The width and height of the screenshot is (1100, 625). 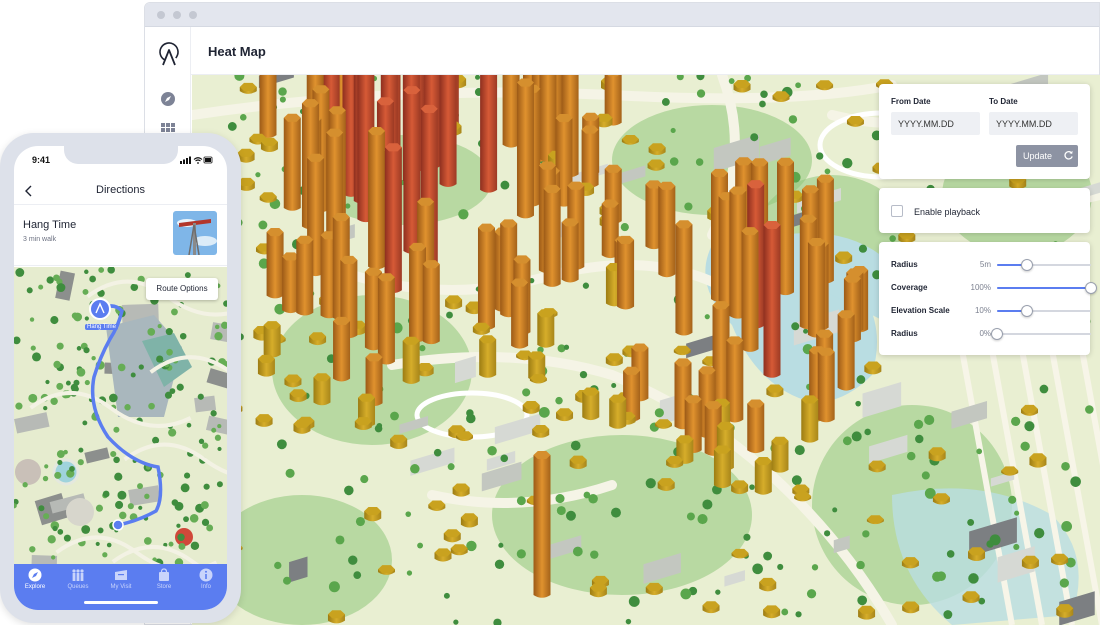 I want to click on from-date-label: From Date, so click(x=911, y=101).